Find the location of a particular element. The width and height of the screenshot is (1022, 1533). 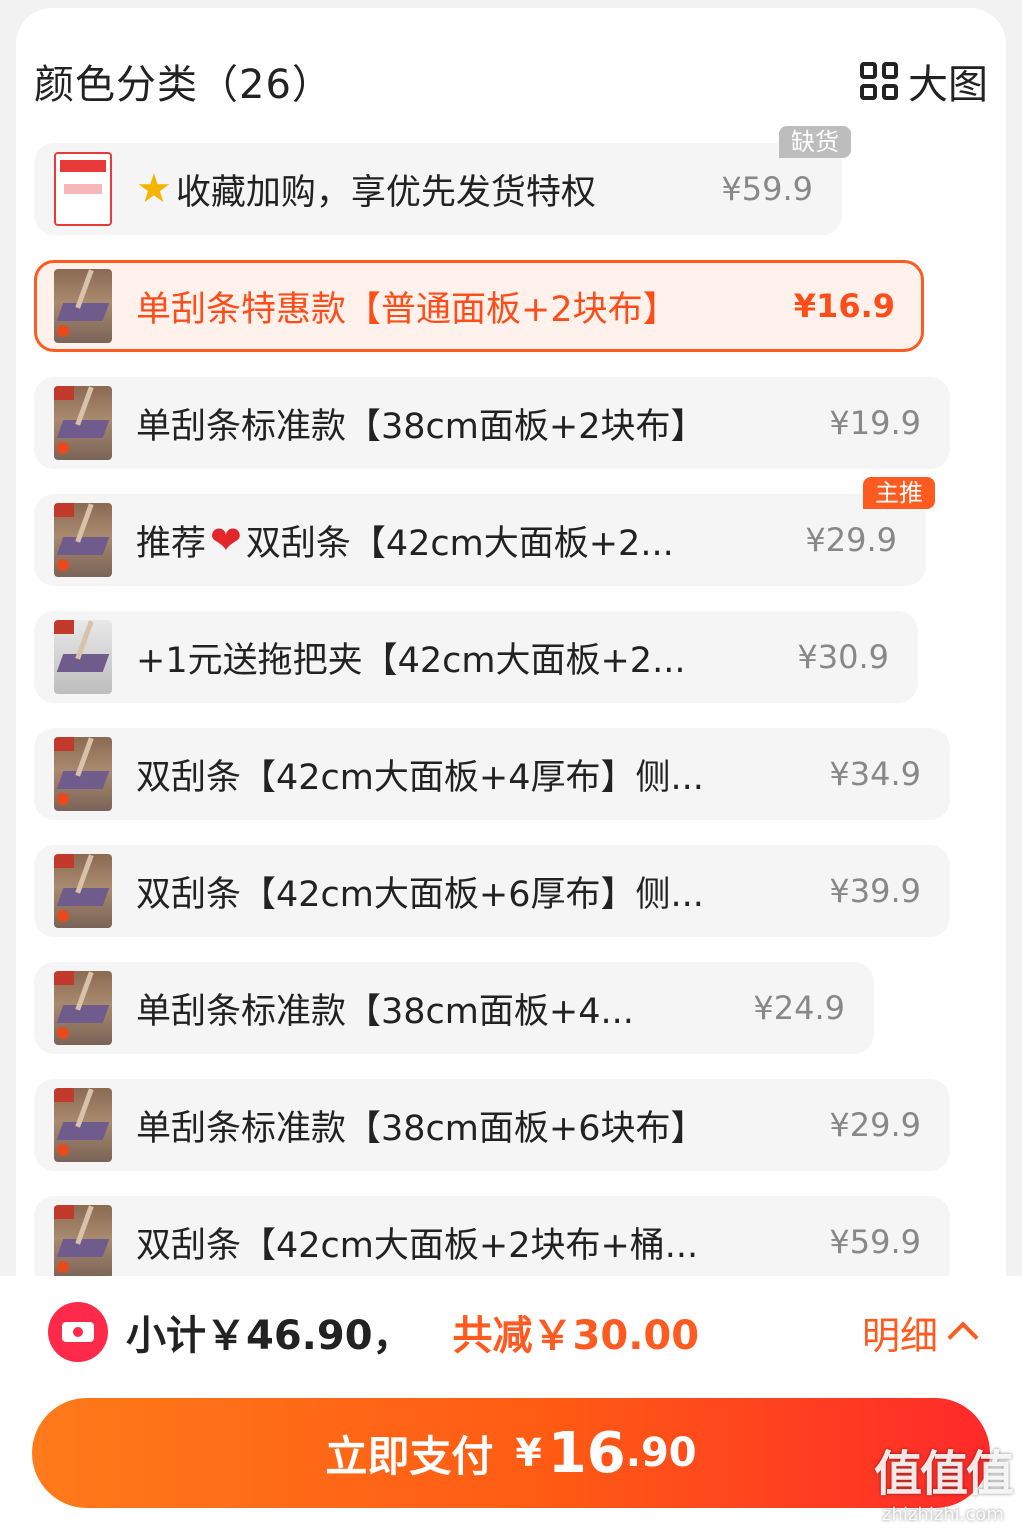

sku-option: 单刮条标准款【38cm面板+4... ¥24.9 is located at coordinates (454, 1008).